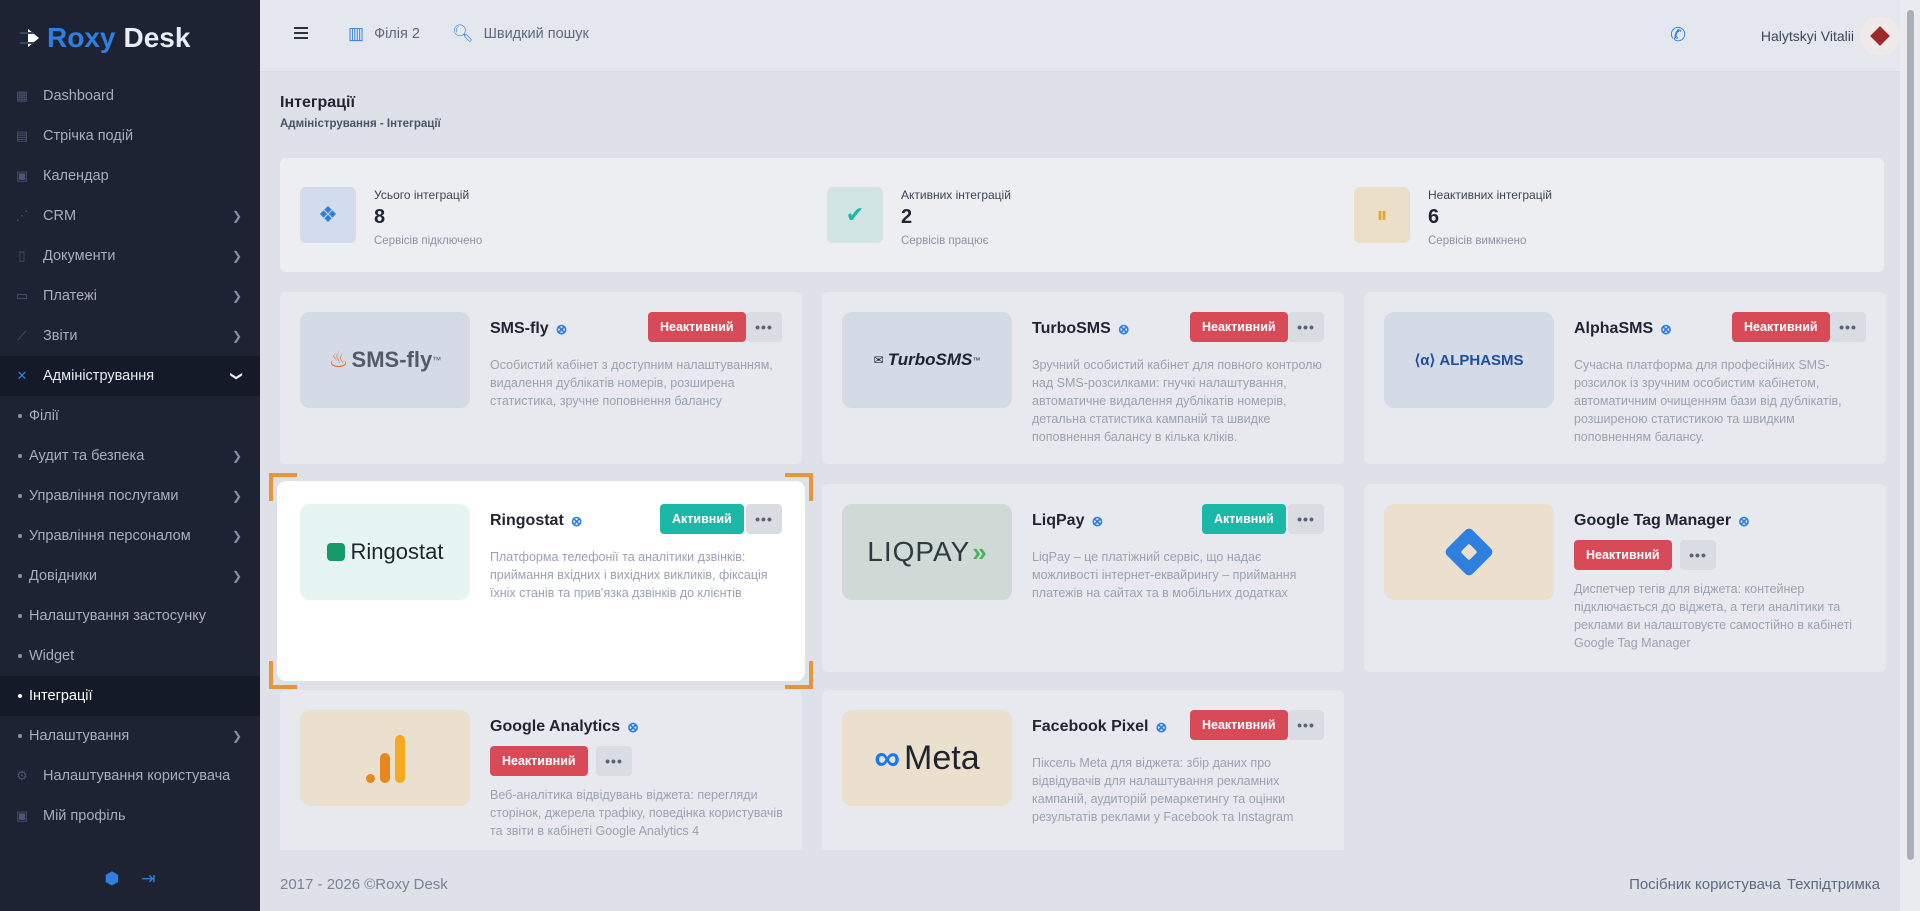 Image resolution: width=1920 pixels, height=911 pixels. Describe the element at coordinates (105, 38) in the screenshot. I see `app-logo: Roxy Desk` at that location.